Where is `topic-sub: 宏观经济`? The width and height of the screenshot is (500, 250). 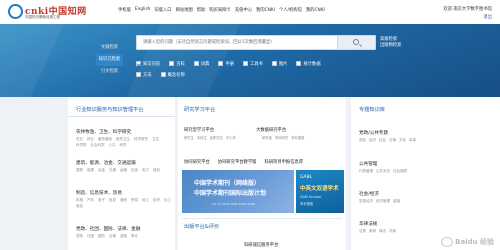
topic-sub: 宏观经济 is located at coordinates (366, 201).